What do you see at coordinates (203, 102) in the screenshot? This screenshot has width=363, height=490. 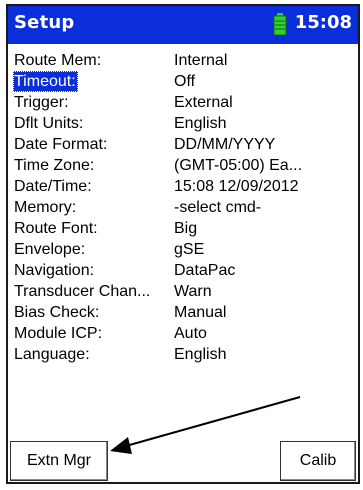 I see `setting-value: External` at bounding box center [203, 102].